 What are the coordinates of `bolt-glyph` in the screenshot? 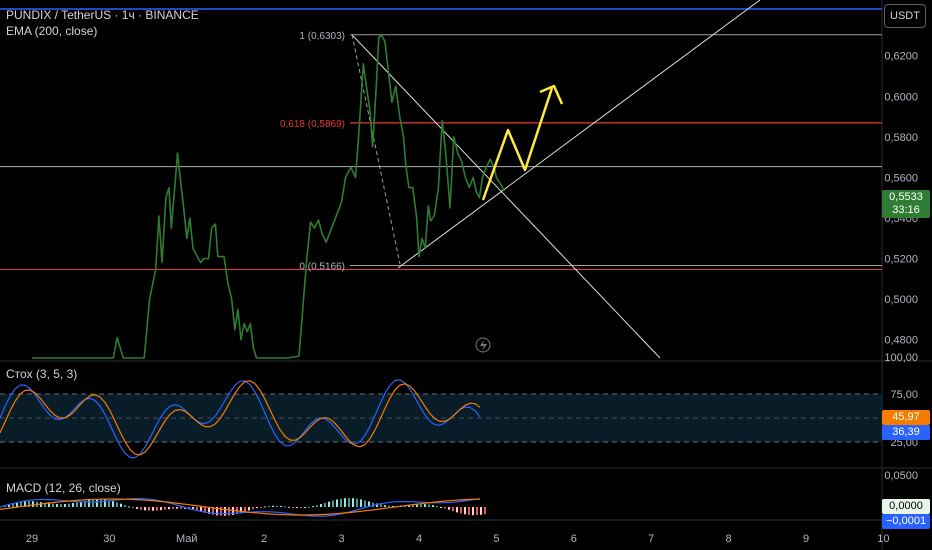 It's located at (483, 345).